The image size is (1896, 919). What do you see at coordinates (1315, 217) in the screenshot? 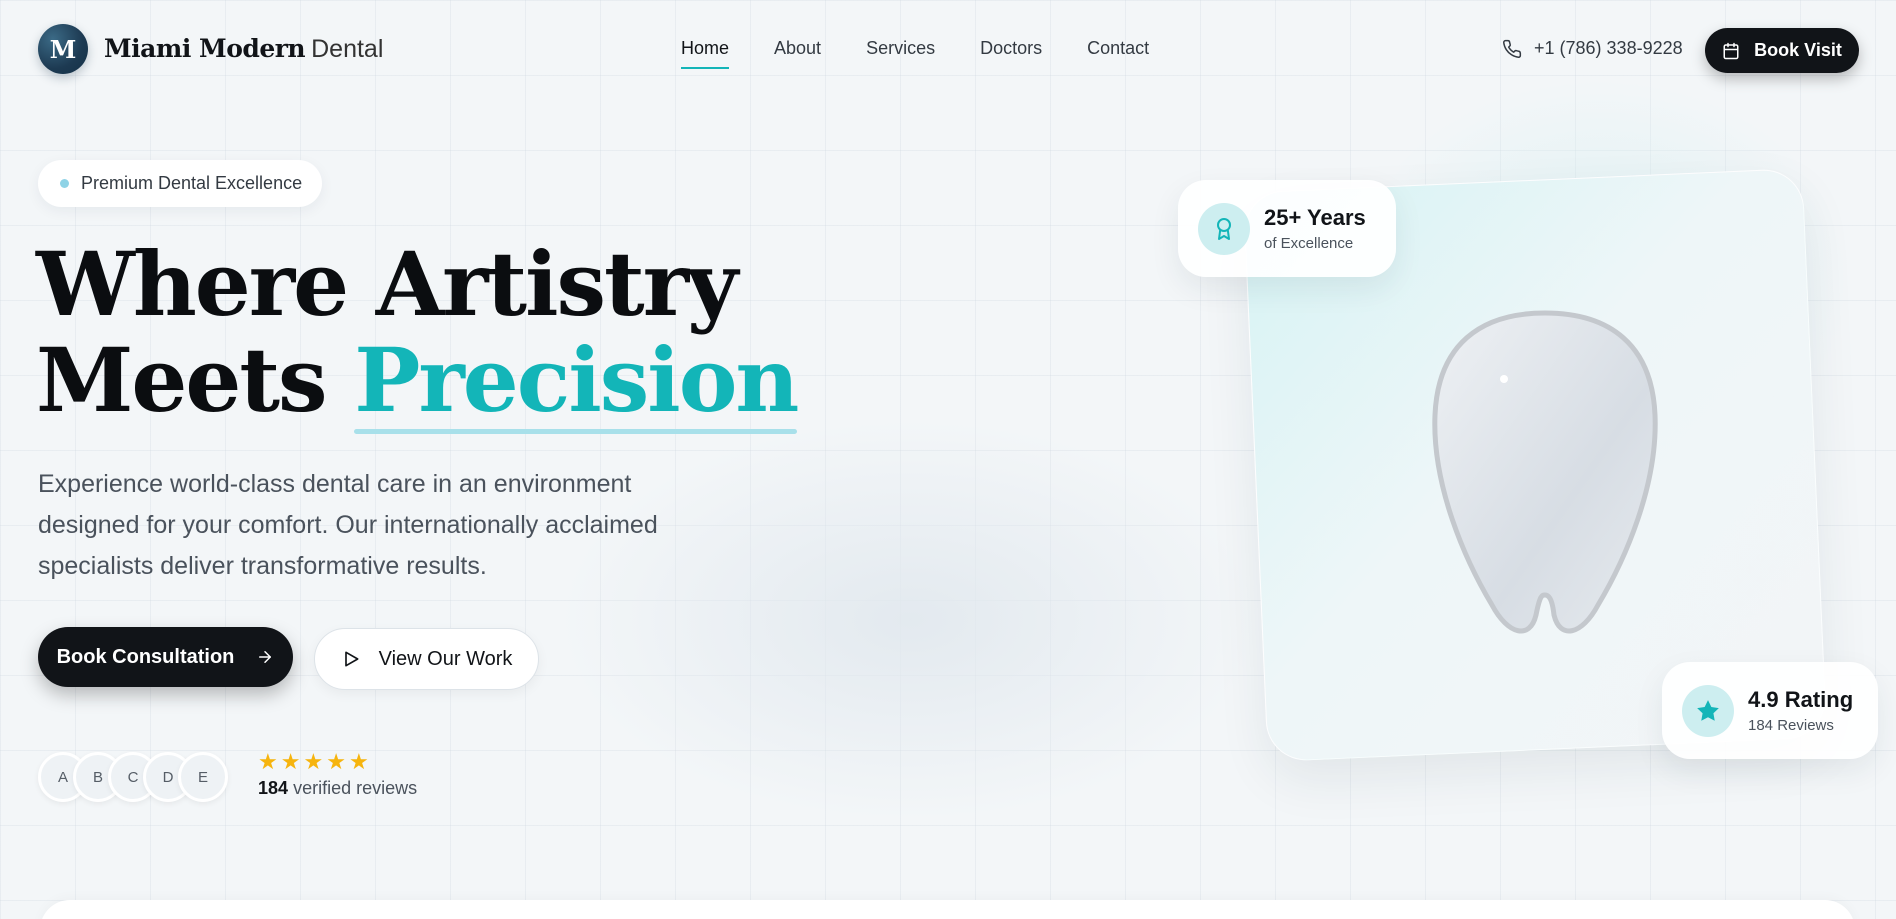
I see `years-title: 25+ Years` at bounding box center [1315, 217].